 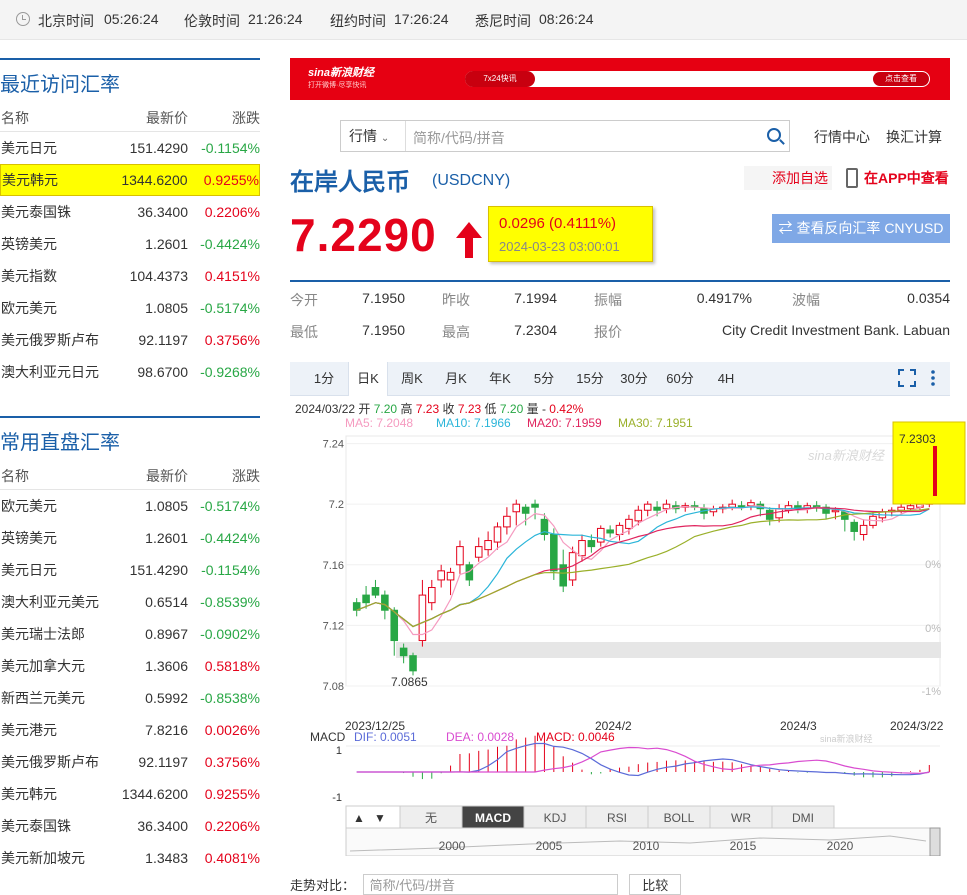 I want to click on overview-year-label: 2000, so click(x=452, y=846).